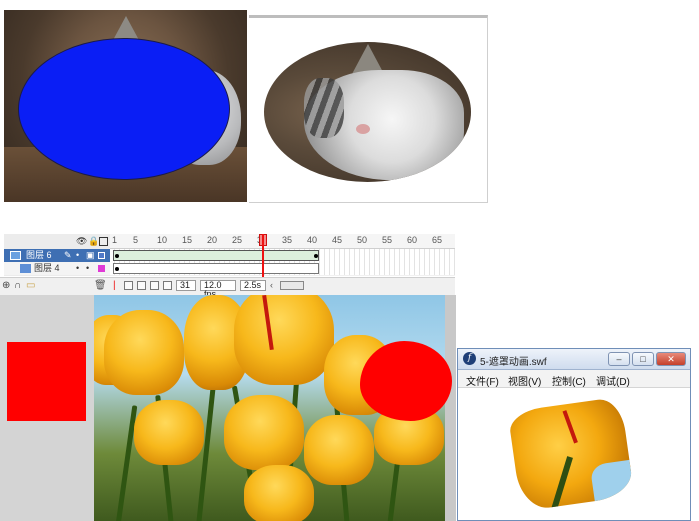 The width and height of the screenshot is (699, 521). What do you see at coordinates (450, 408) in the screenshot?
I see `pasteboard-right` at bounding box center [450, 408].